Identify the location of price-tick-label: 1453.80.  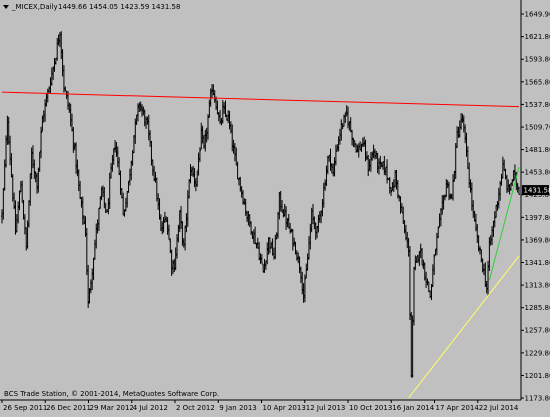
(537, 173).